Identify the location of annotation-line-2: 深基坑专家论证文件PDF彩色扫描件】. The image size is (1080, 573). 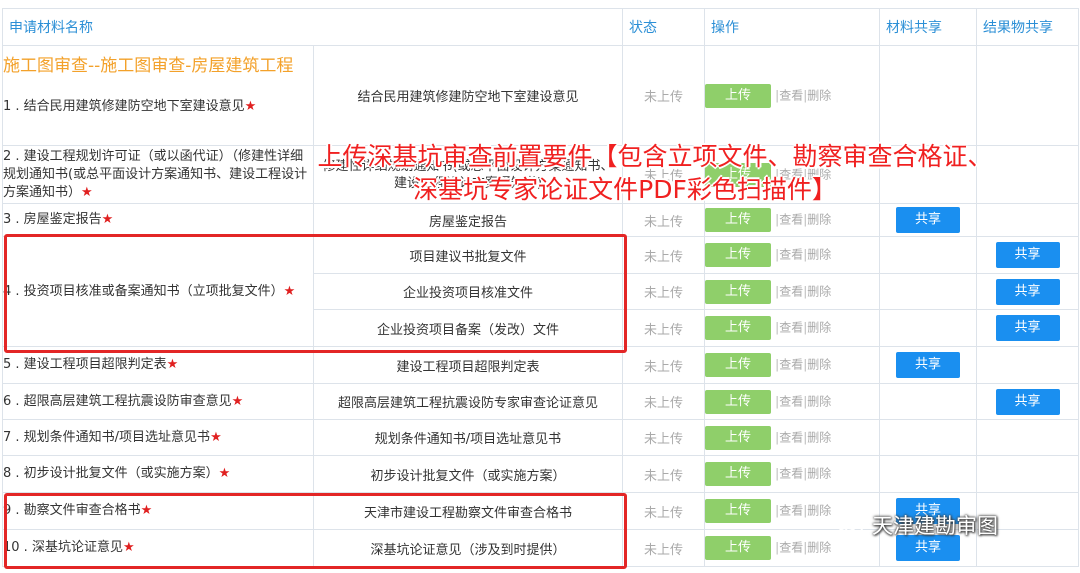
(625, 189).